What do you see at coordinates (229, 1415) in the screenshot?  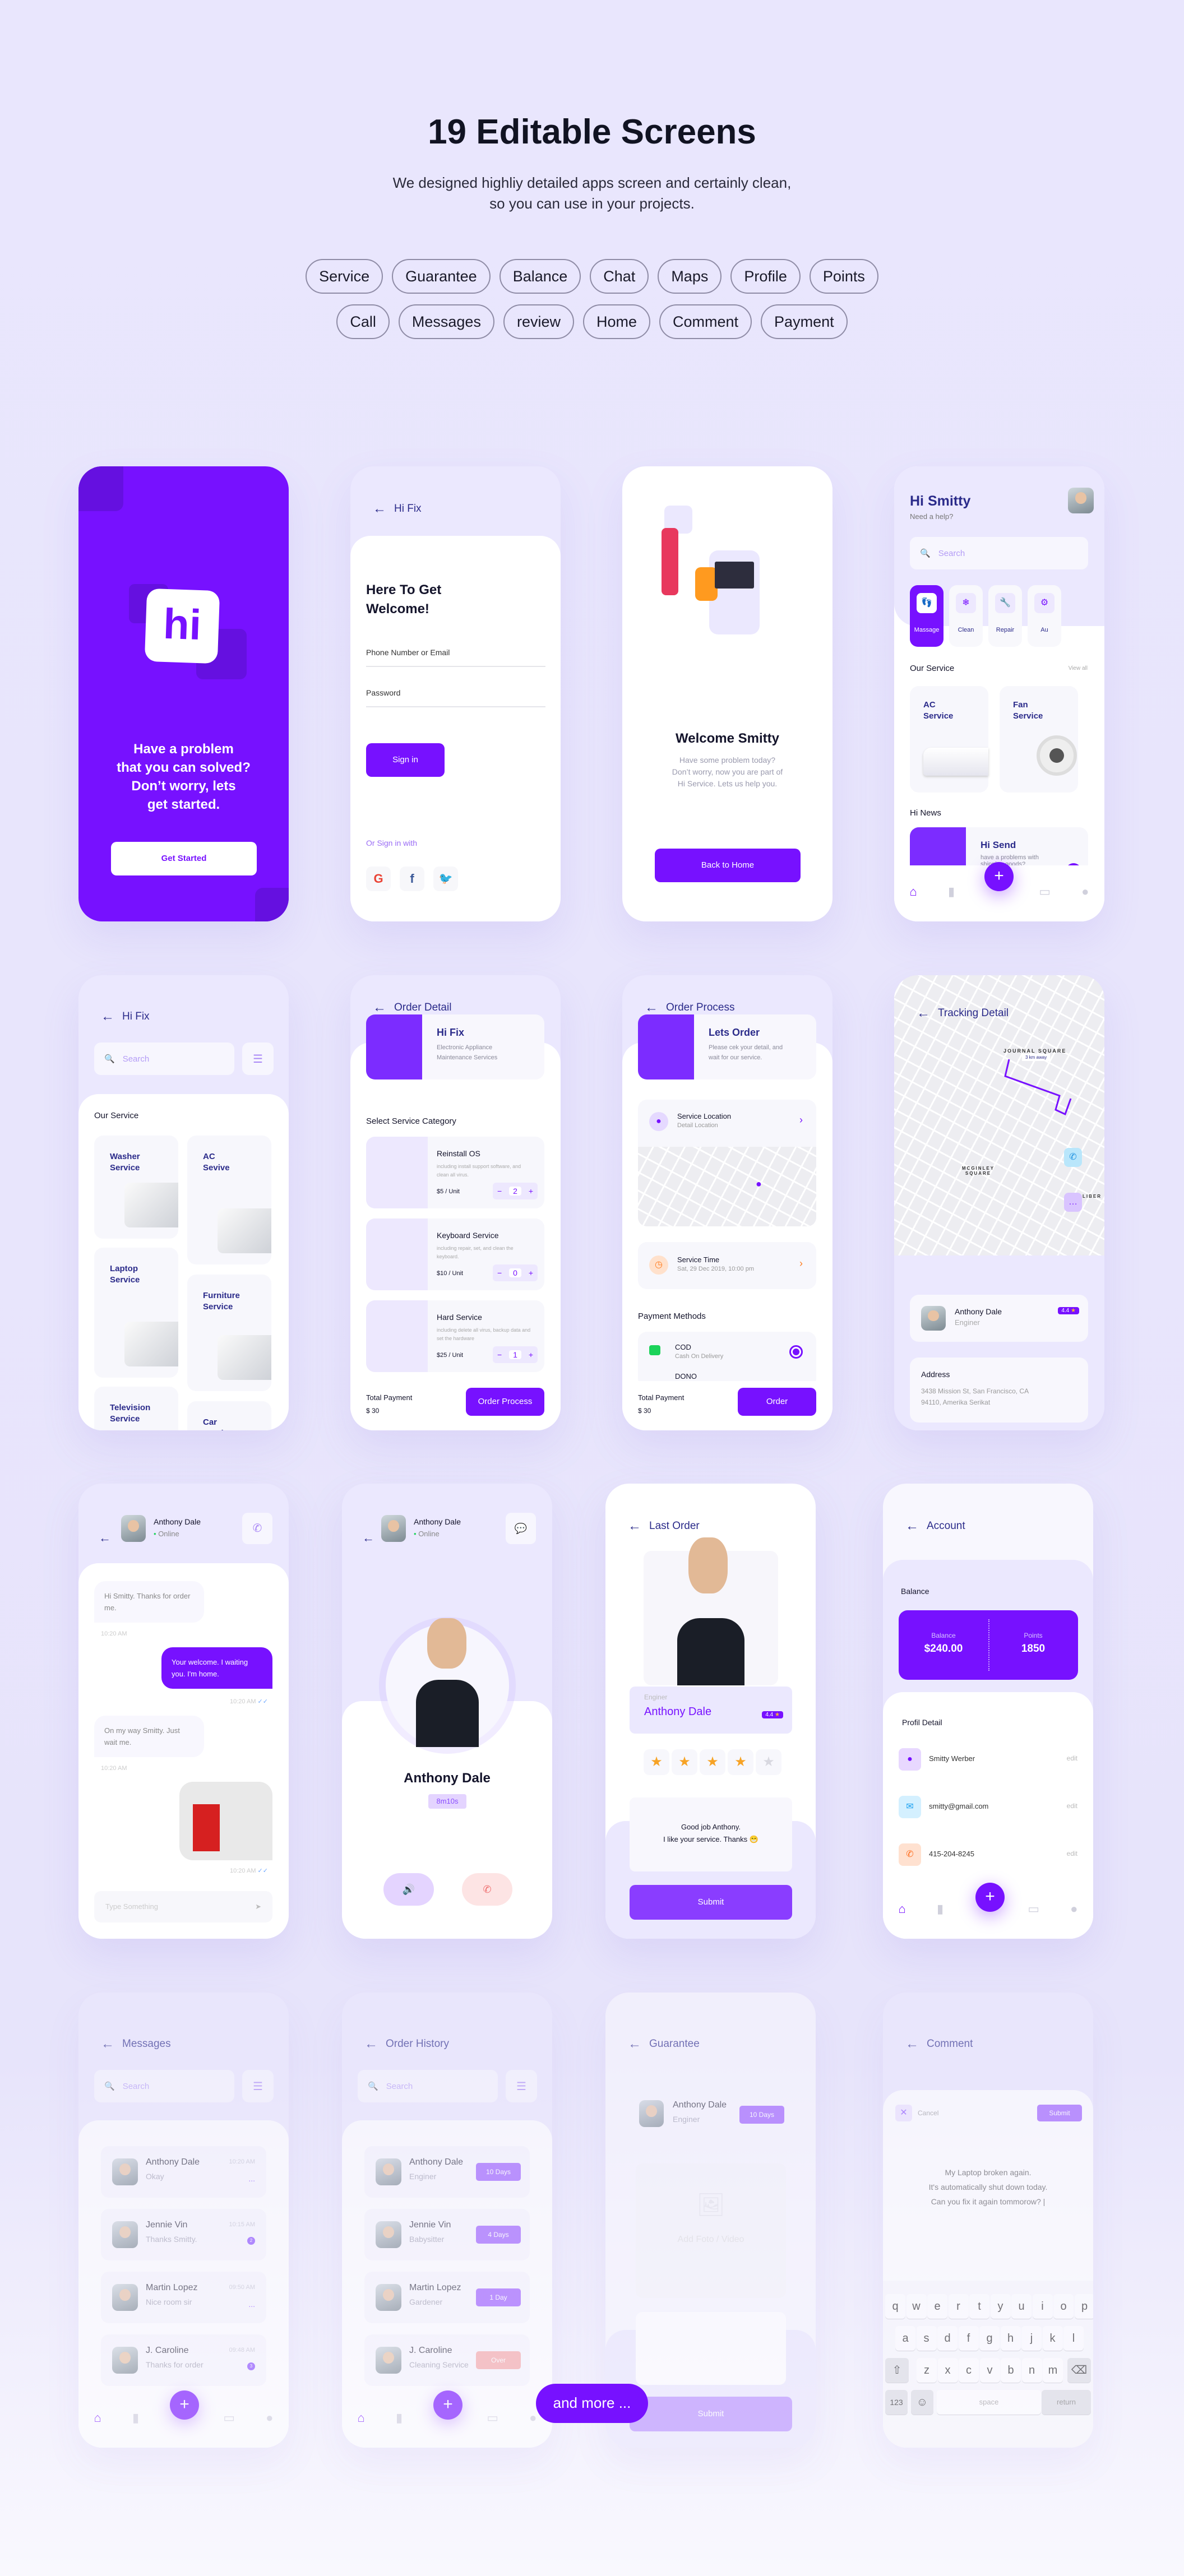 I see `service-card: CarService` at bounding box center [229, 1415].